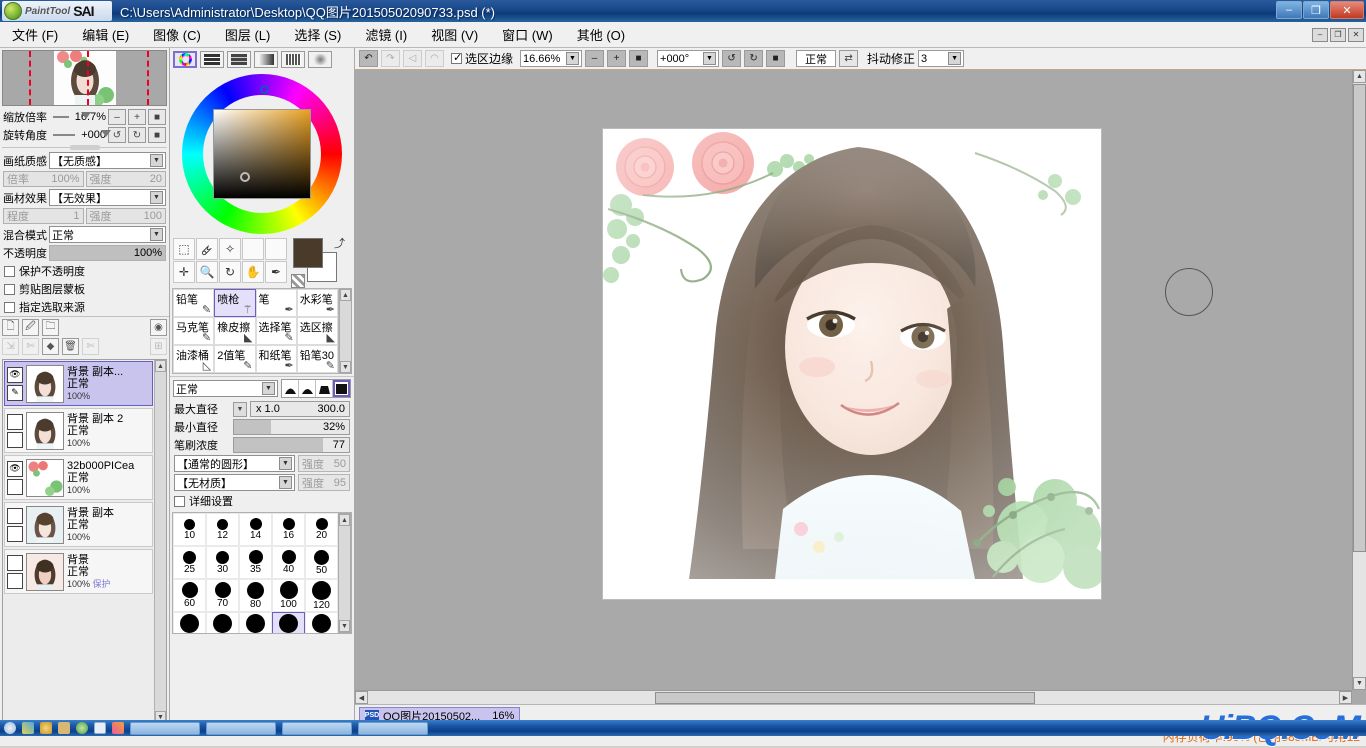  Describe the element at coordinates (390, 58) in the screenshot. I see `redo-icon: ↷` at that location.